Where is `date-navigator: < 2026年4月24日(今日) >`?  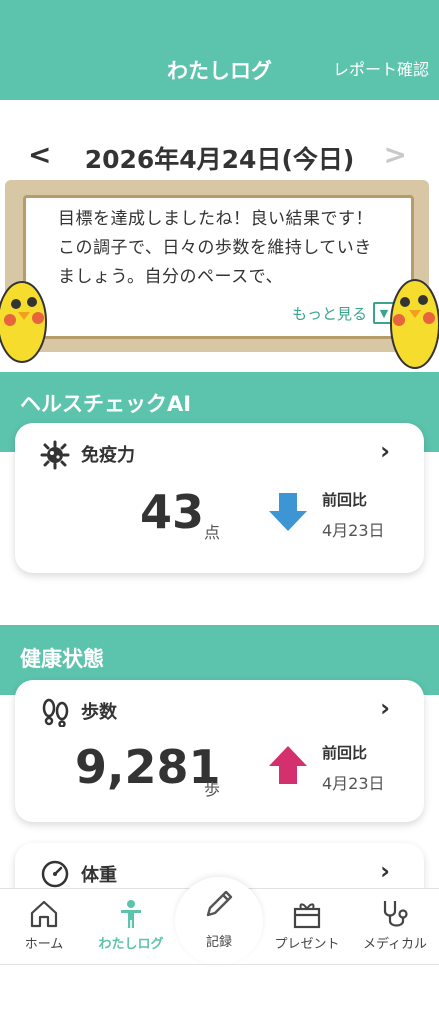
date-navigator: < 2026年4月24日(今日) > is located at coordinates (219, 156).